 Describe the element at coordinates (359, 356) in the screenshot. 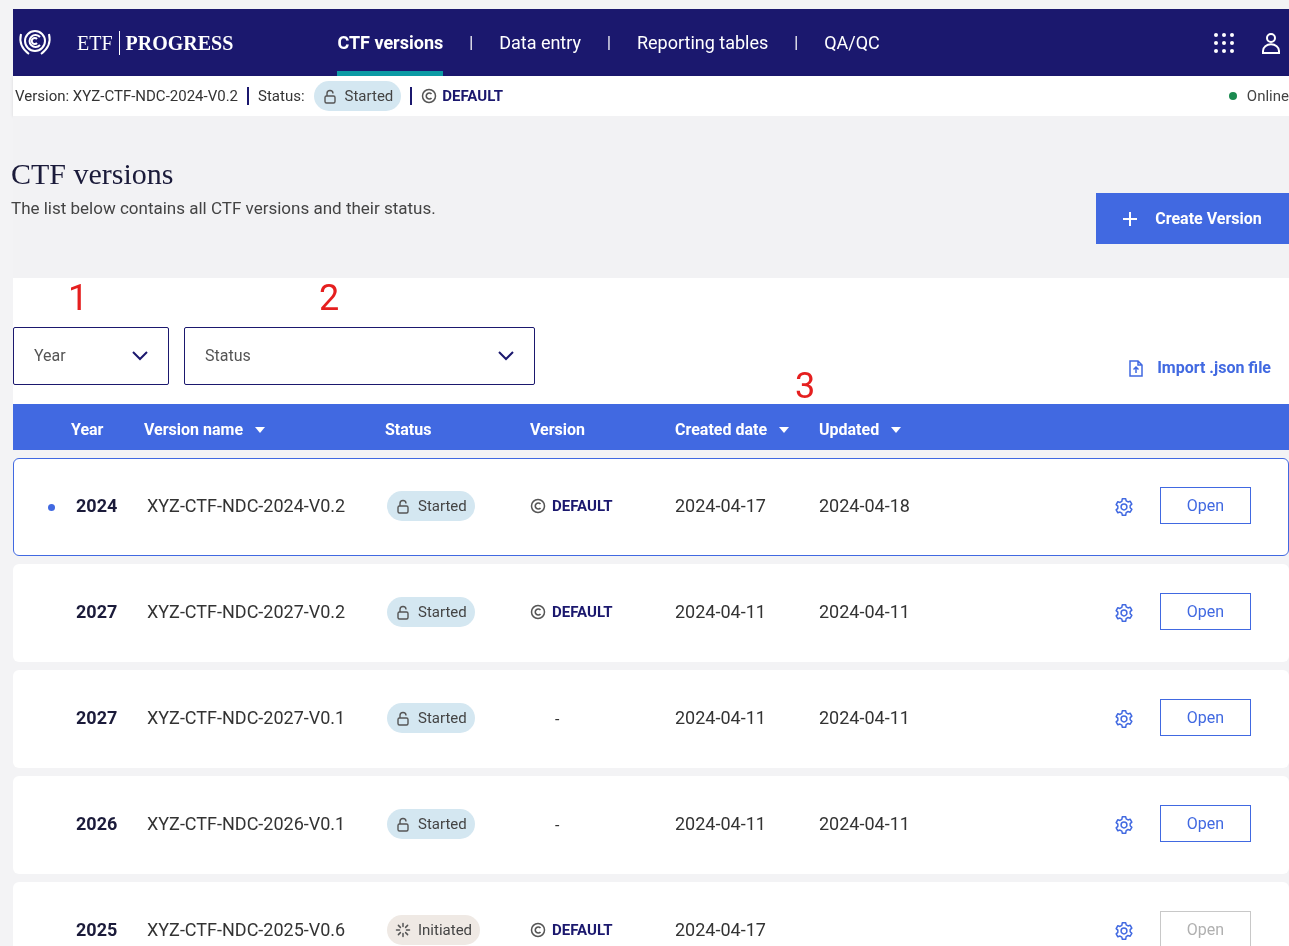

I see `filter-dropdown: Status` at that location.